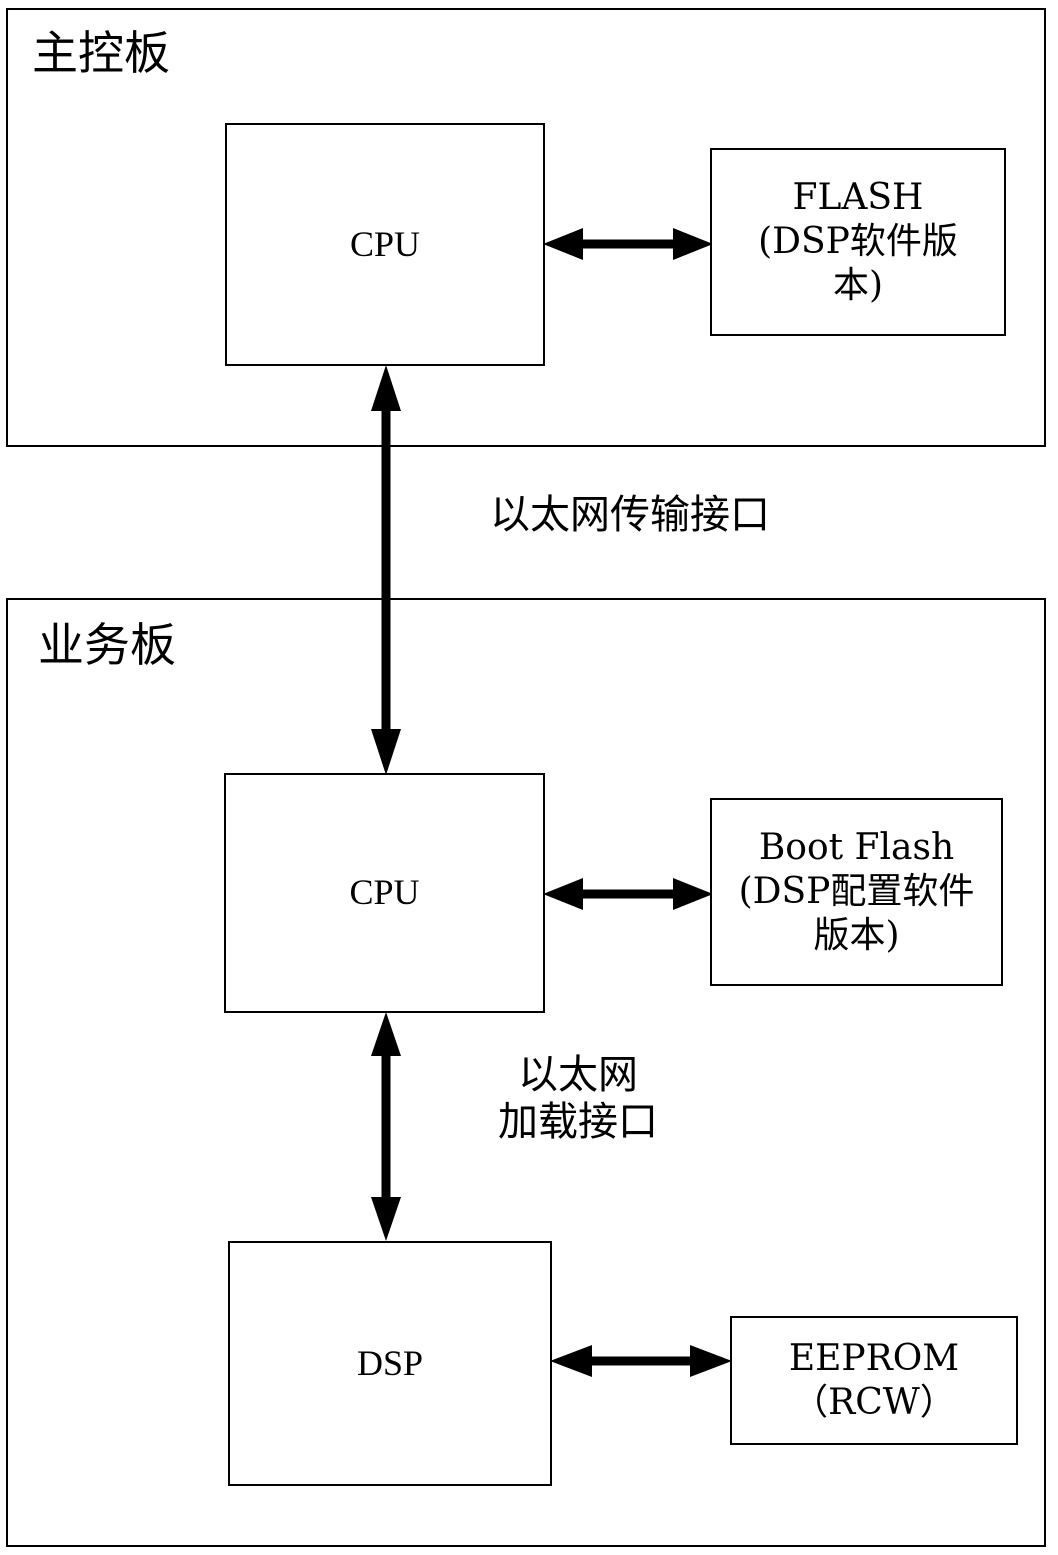  I want to click on node-boot-flash: Boot Flash (DSP配置软件 版本), so click(856, 892).